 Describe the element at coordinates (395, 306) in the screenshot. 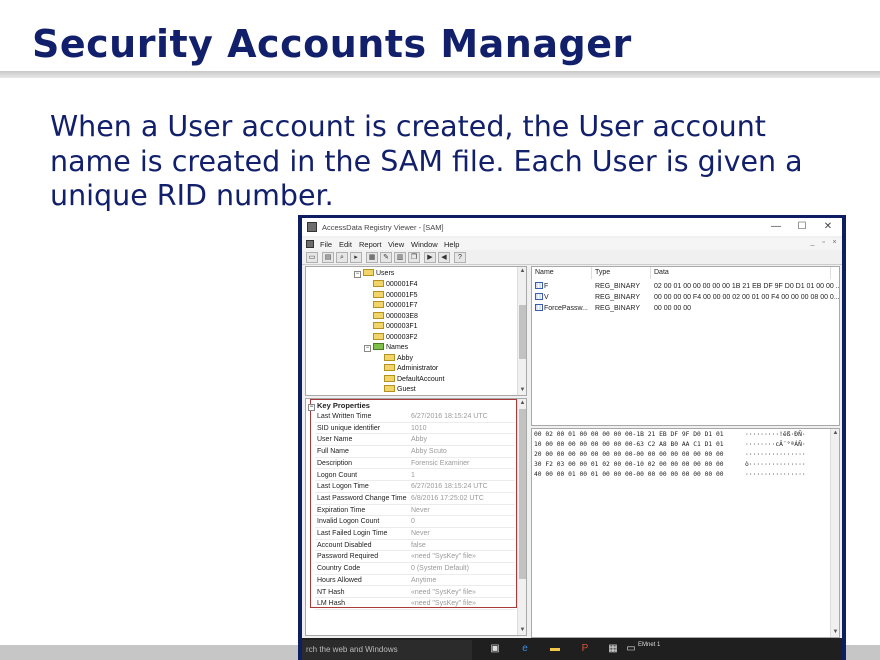

I see `tree-node-user-key: 000001F7` at that location.